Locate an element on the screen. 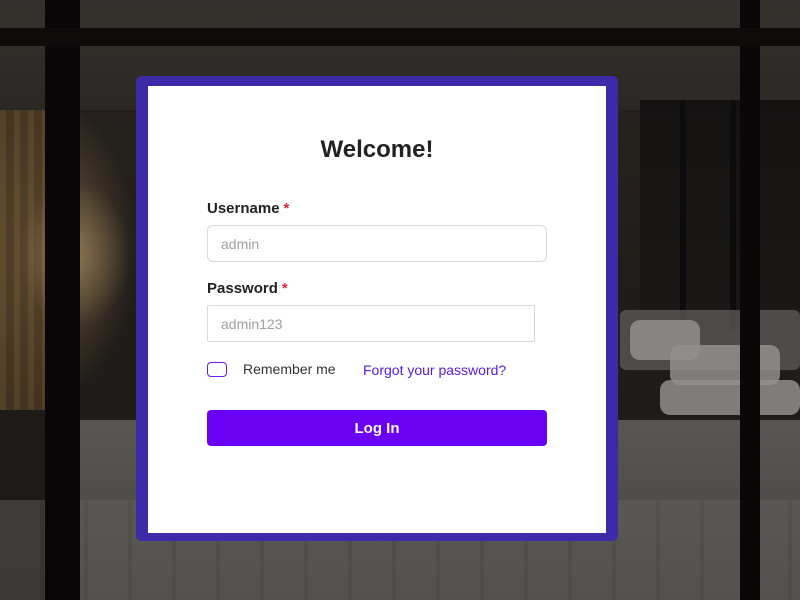  username-label-text: Username is located at coordinates (243, 208).